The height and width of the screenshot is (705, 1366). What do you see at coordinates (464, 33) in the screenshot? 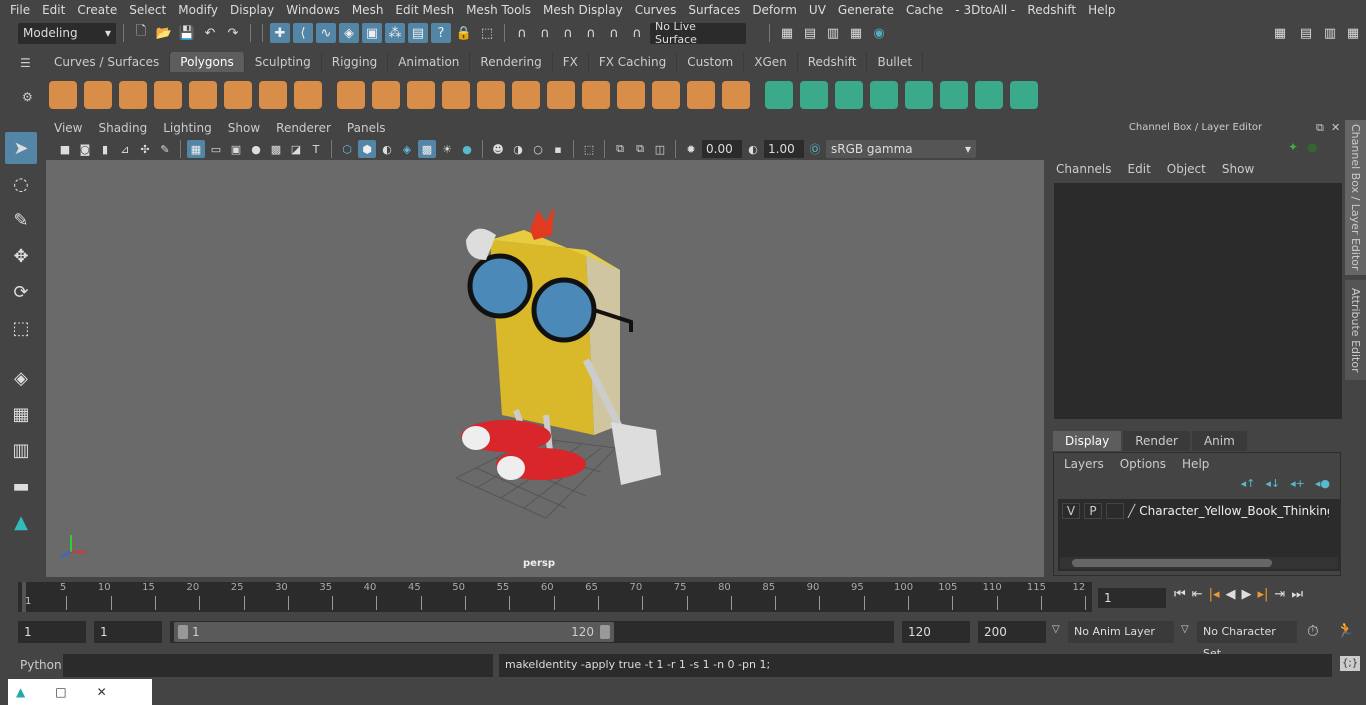
I see `lock-icon: 🔒` at bounding box center [464, 33].